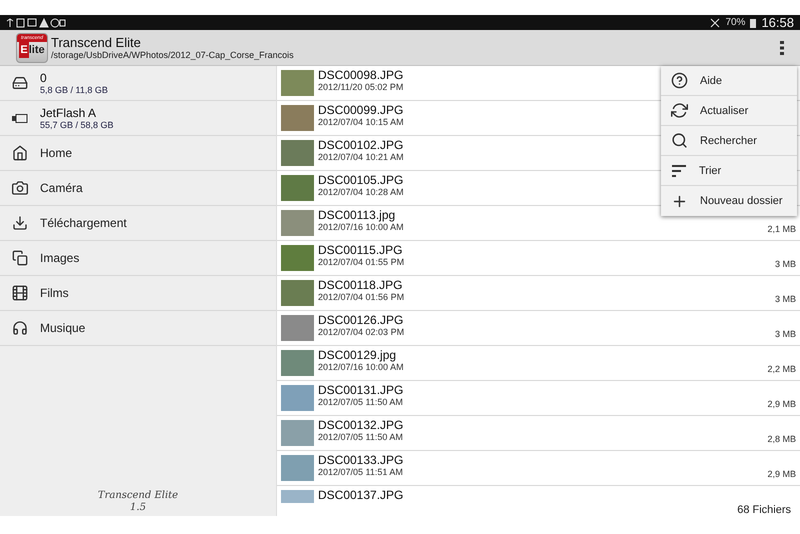  Describe the element at coordinates (729, 111) in the screenshot. I see `menu-item: Actualiser` at that location.